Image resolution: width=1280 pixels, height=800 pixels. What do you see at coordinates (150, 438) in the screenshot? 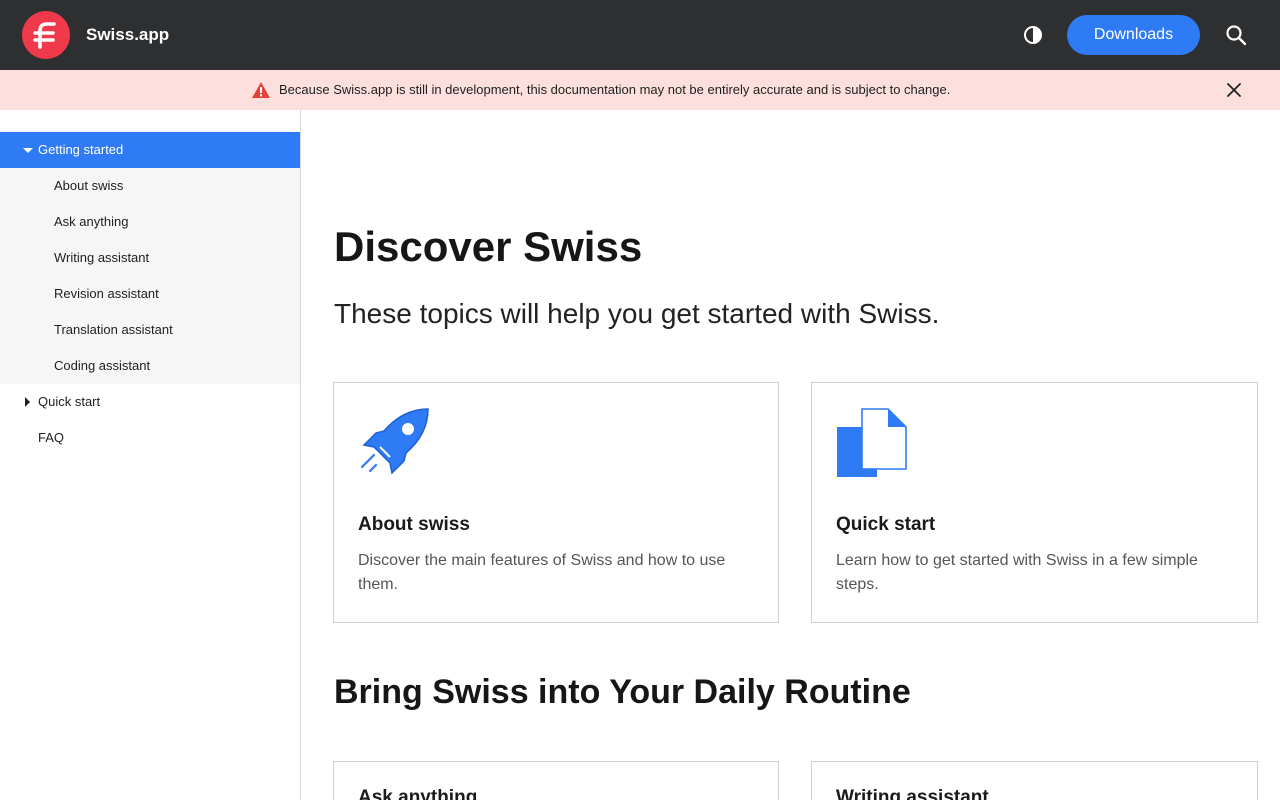
I see `sidebar-item-faq: FAQ` at bounding box center [150, 438].